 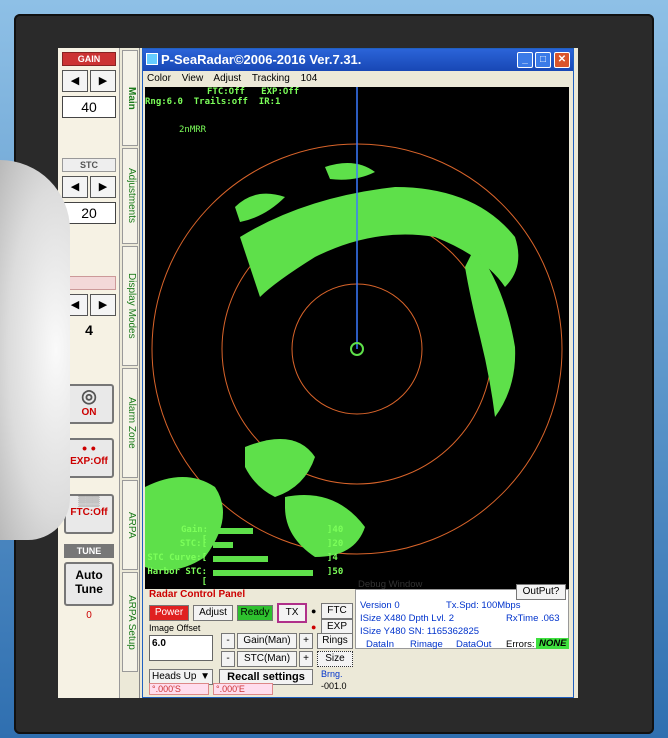 What do you see at coordinates (520, 644) in the screenshot?
I see `debug-errors-label: Errors:` at bounding box center [520, 644].